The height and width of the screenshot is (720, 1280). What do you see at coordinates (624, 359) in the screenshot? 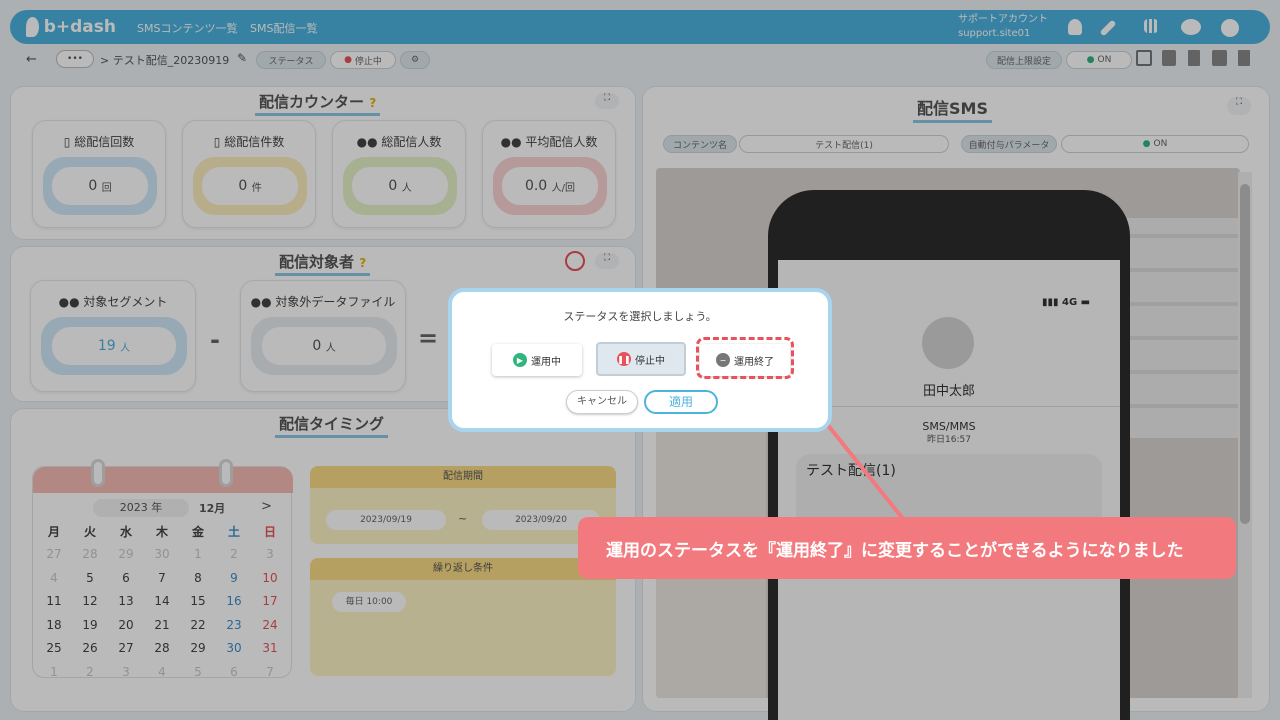
I see `pause-icon: ❚❚` at bounding box center [624, 359].